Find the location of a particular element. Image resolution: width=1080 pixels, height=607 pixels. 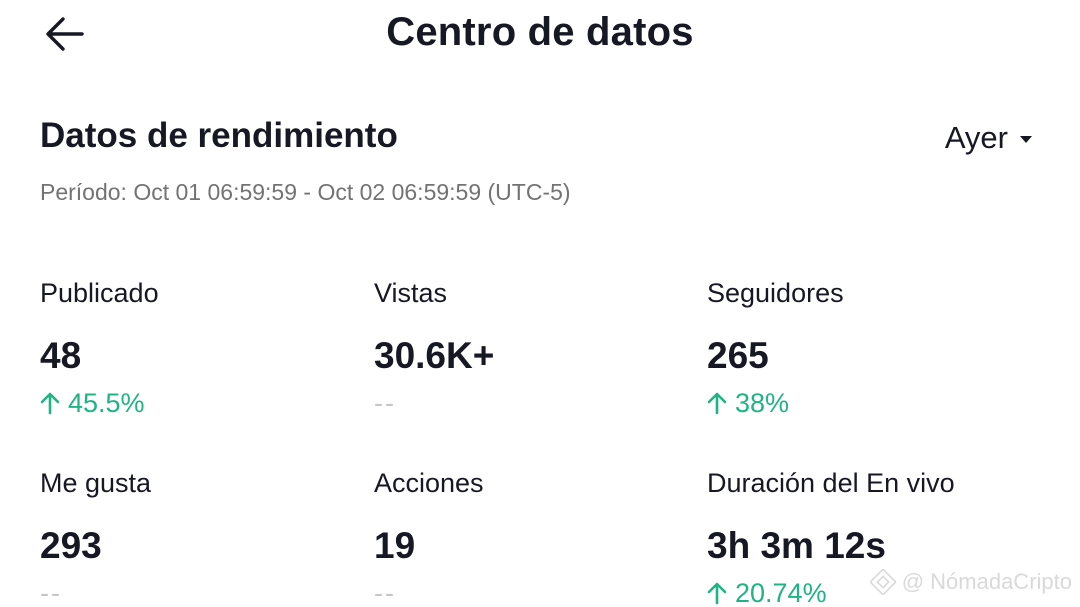

watermark-text: @ NómadaCripto is located at coordinates (986, 581).